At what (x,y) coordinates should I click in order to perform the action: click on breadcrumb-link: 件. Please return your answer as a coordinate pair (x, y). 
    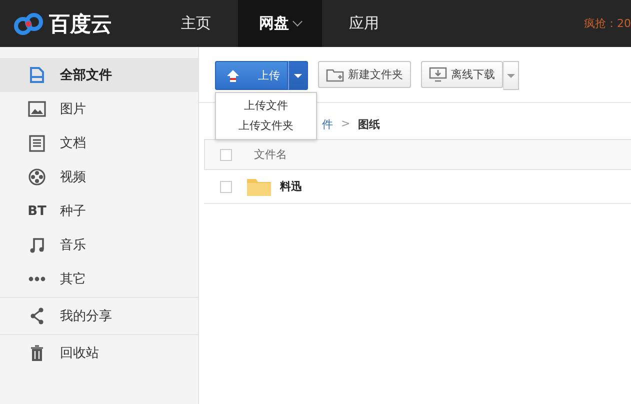
    Looking at the image, I should click on (327, 123).